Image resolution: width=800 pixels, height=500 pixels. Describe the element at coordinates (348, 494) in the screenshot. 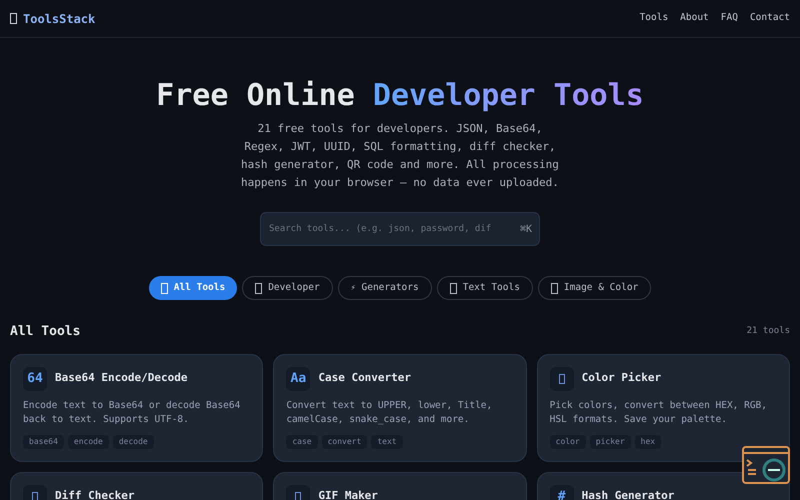

I see `tool-name: GIF Maker` at that location.